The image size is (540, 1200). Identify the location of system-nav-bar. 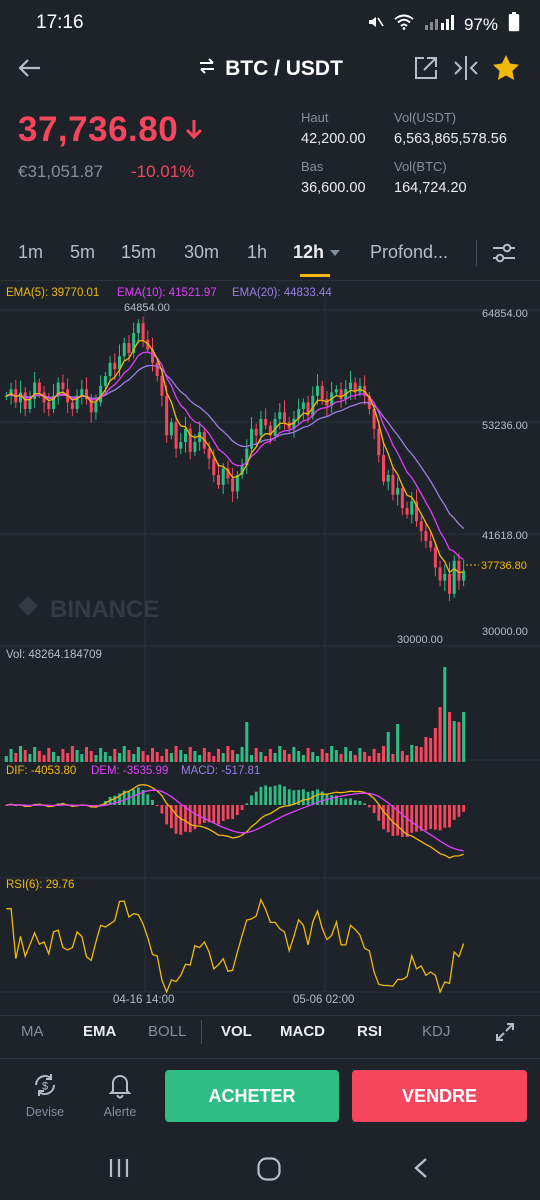
(270, 1168).